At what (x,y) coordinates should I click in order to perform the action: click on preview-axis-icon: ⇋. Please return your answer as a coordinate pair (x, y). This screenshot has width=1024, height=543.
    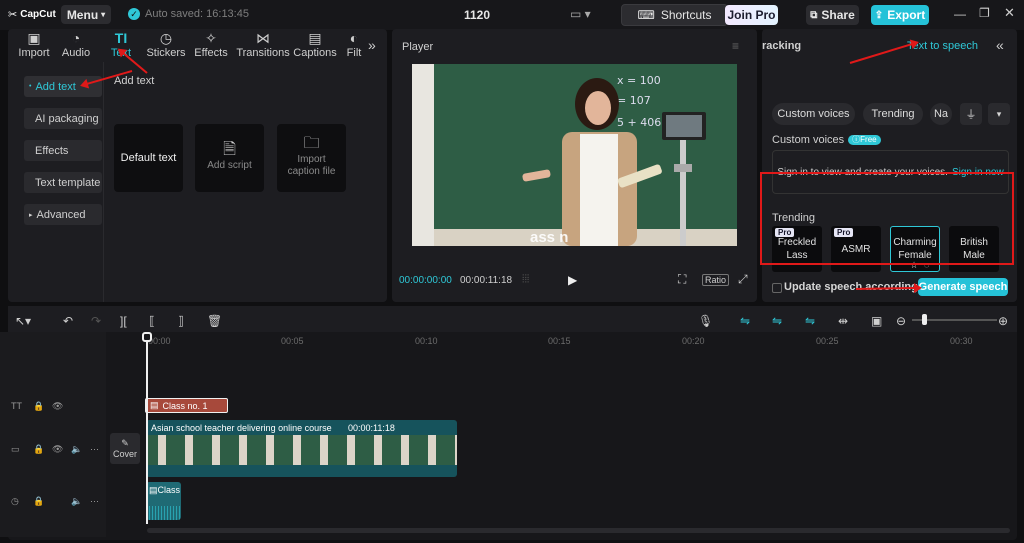
    Looking at the image, I should click on (810, 321).